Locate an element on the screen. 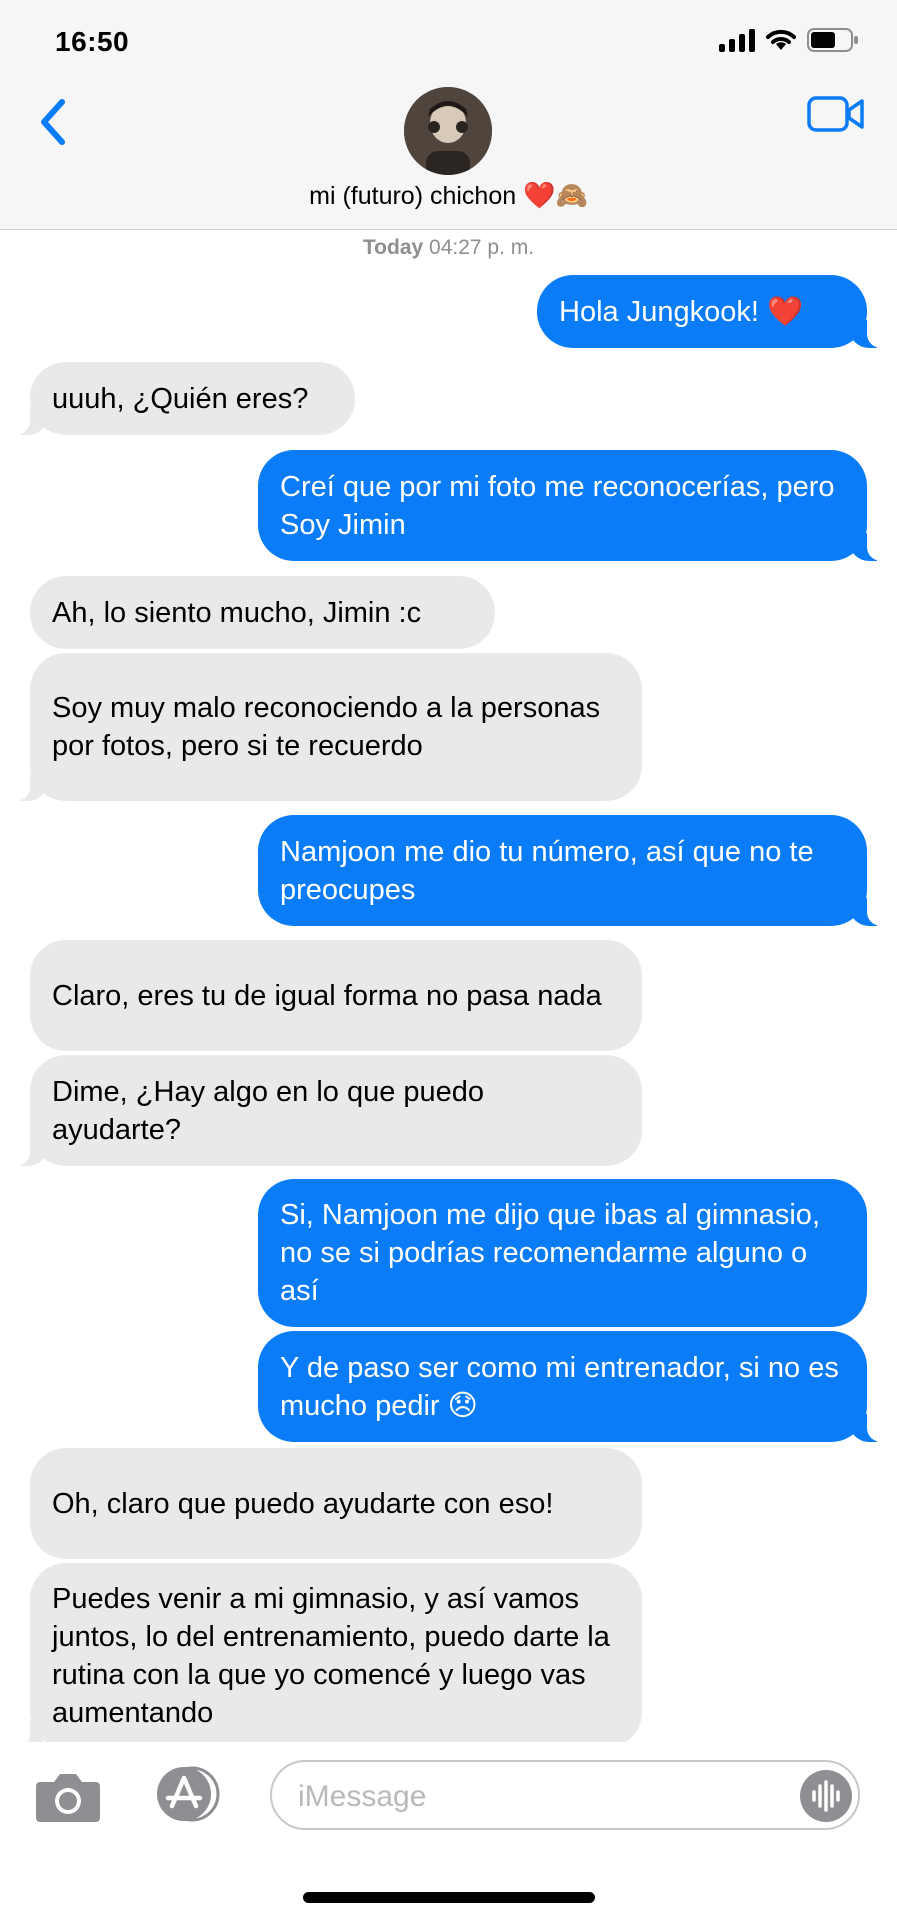 The height and width of the screenshot is (1920, 897). status-time: 16:50 is located at coordinates (92, 41).